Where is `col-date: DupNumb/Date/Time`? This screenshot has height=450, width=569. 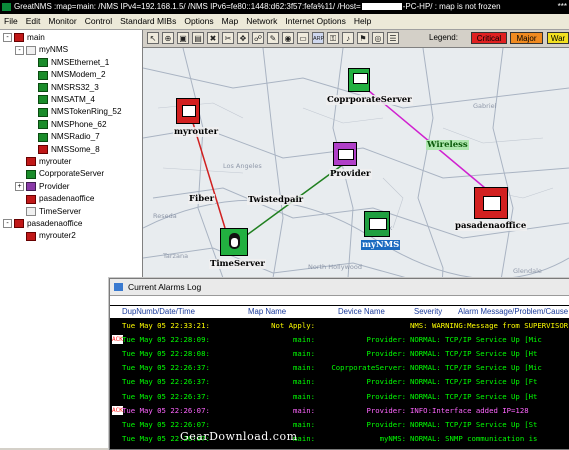
col-date: DupNumb/Date/Time is located at coordinates (158, 312).